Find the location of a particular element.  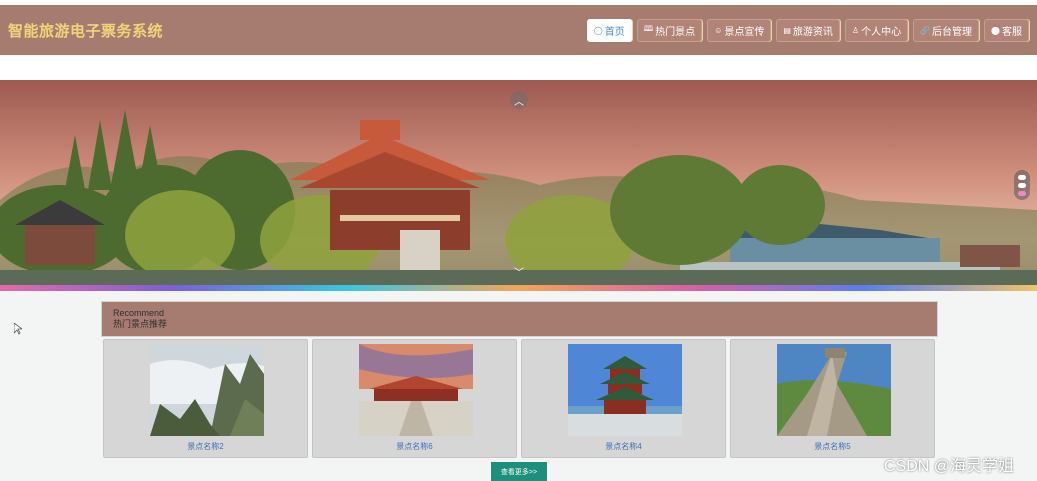

book-icon: 🕮 is located at coordinates (648, 28).